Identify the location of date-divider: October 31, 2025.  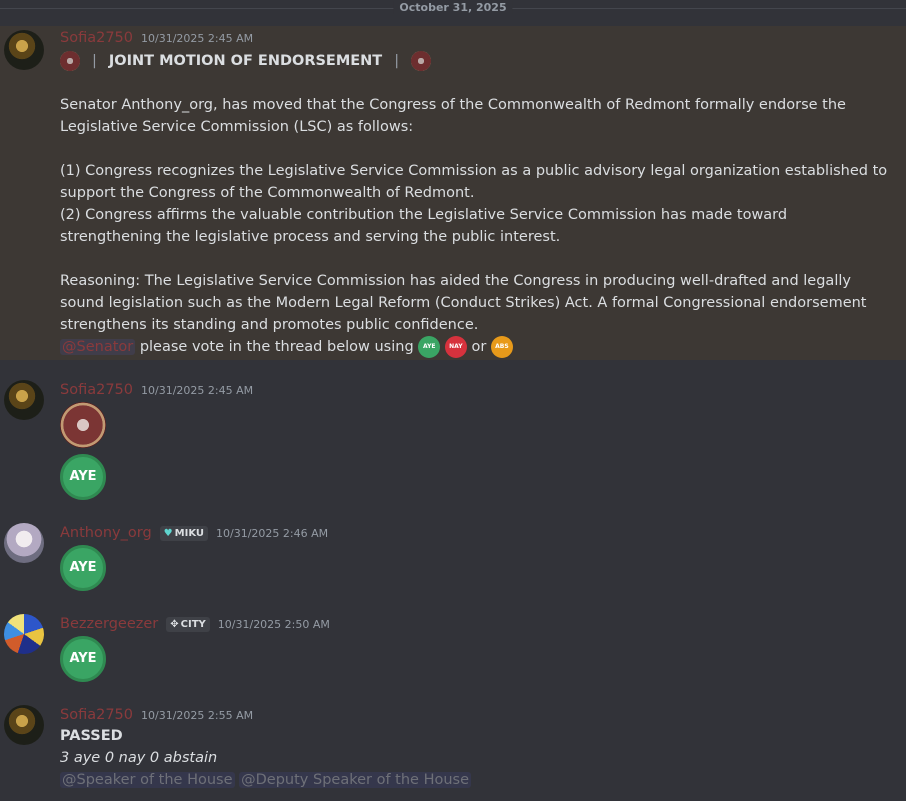
(453, 8).